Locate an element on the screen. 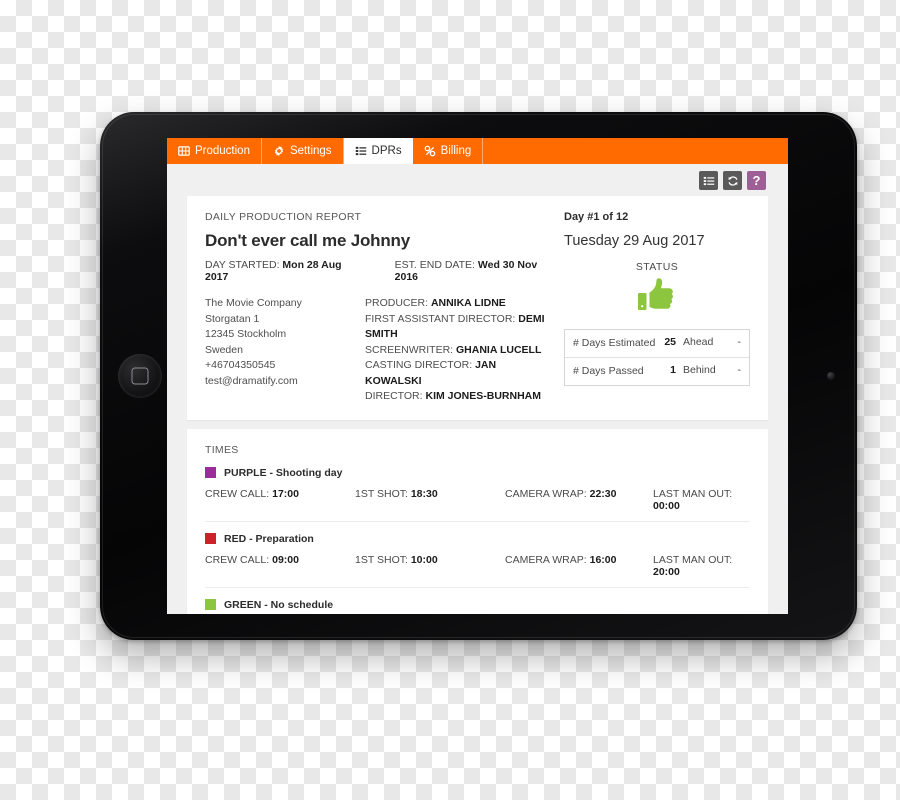 The width and height of the screenshot is (900, 800). crew-name: GHANIA LUCELL is located at coordinates (499, 349).